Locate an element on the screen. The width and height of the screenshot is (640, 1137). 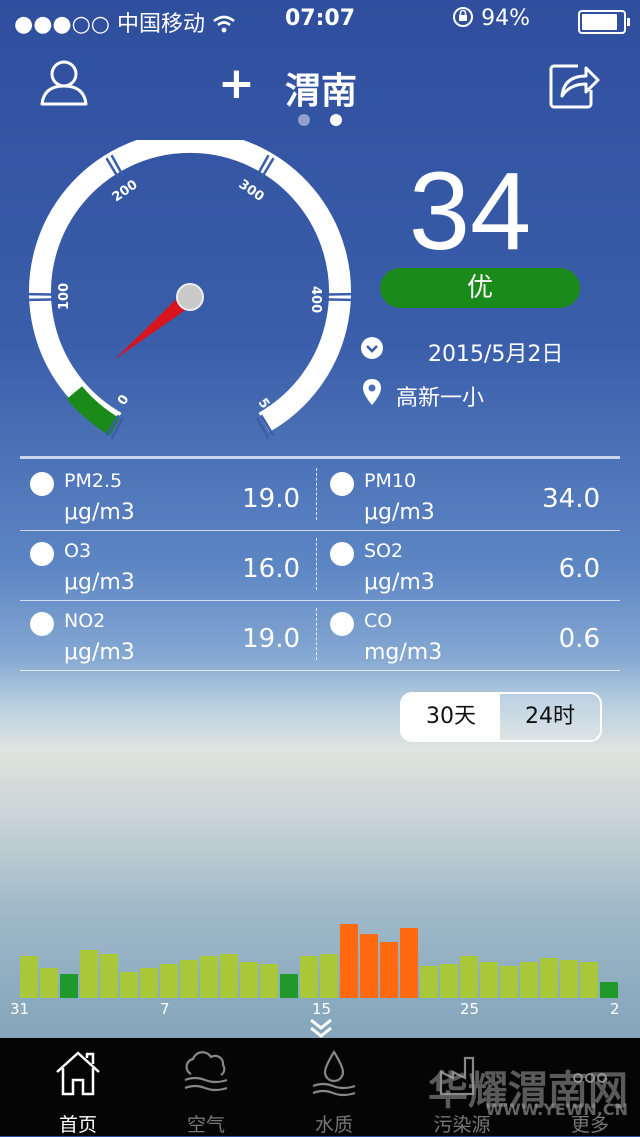
x-label-7: 7 is located at coordinates (165, 1009).